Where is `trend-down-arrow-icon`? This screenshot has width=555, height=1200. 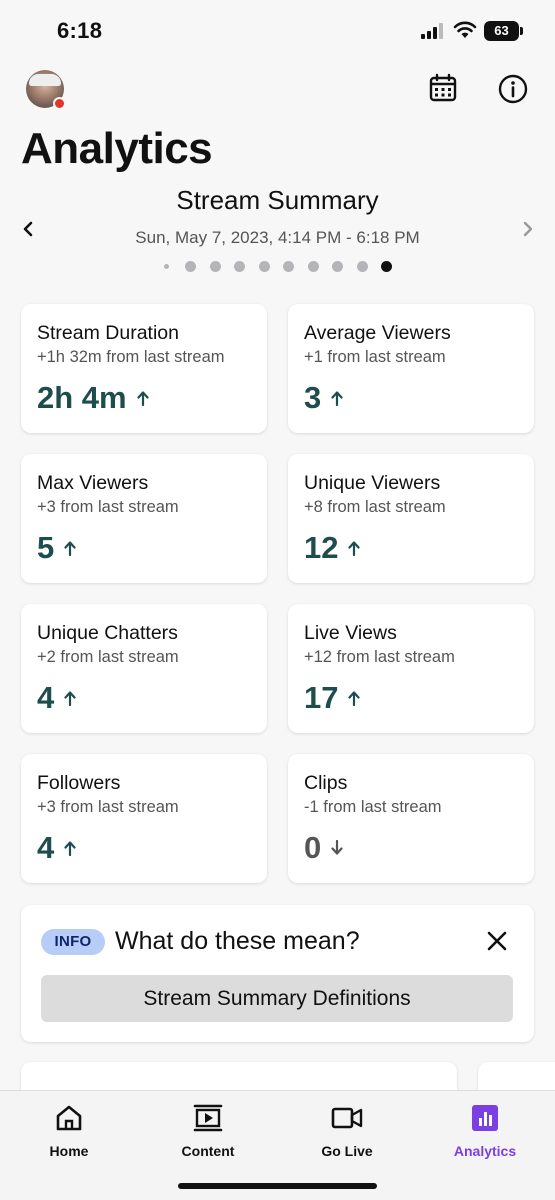
trend-down-arrow-icon is located at coordinates (337, 847).